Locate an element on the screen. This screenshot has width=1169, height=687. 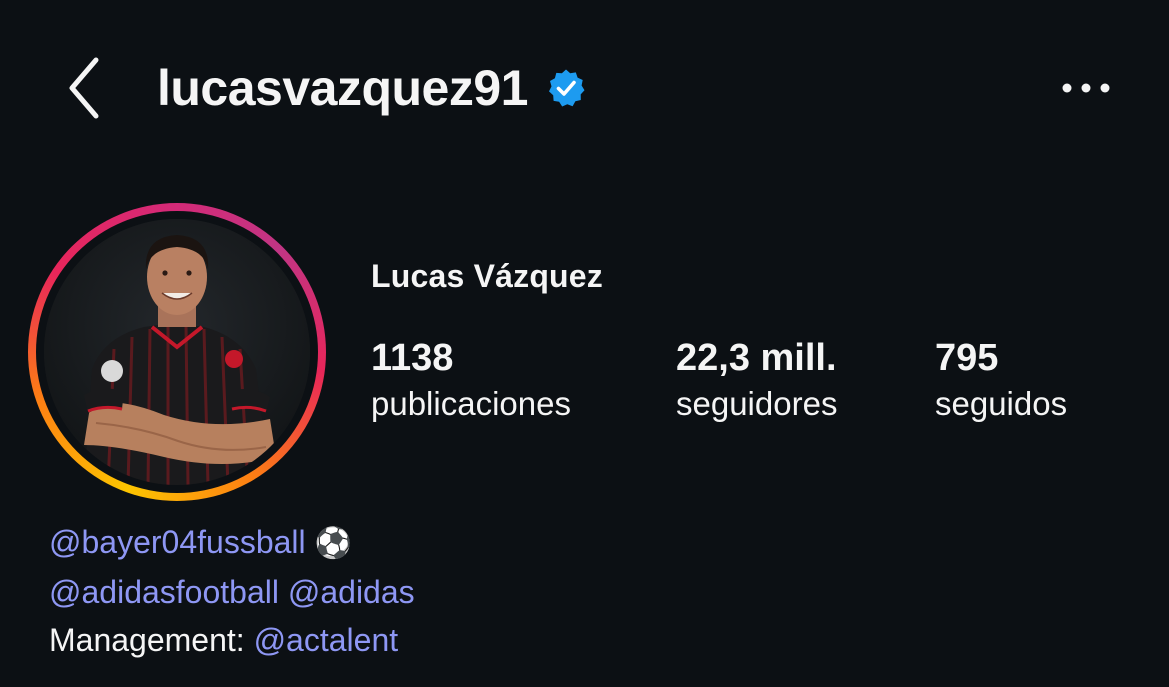
mention-link-adidasfootball: @adidasfootball is located at coordinates (164, 592).